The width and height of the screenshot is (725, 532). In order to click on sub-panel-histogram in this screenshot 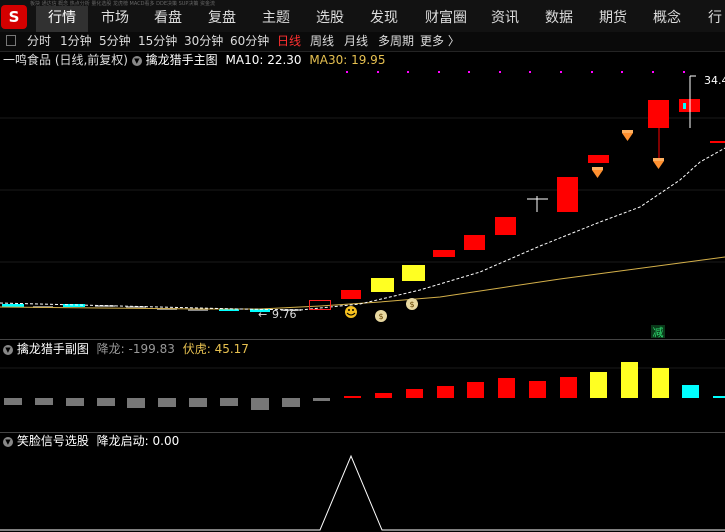, I will do `click(364, 386)`.